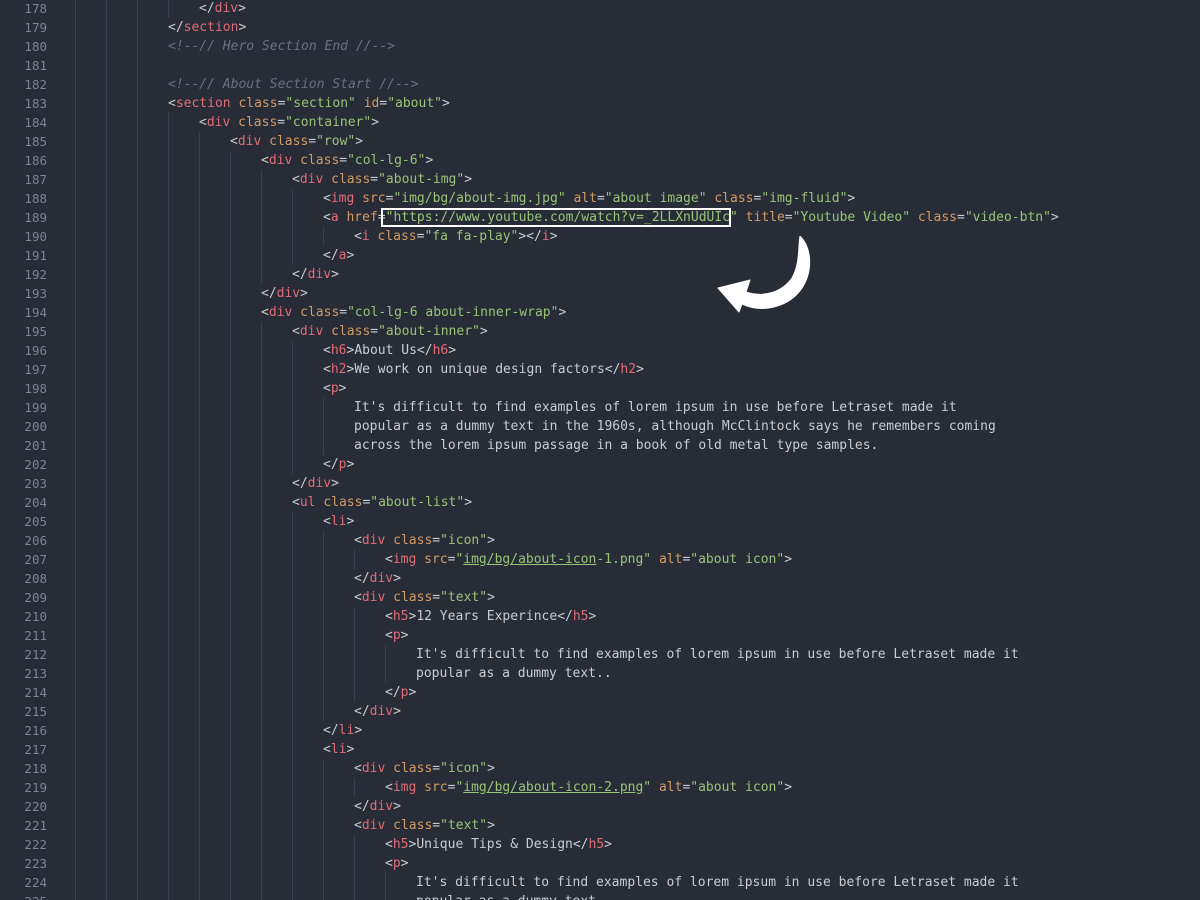 This screenshot has height=900, width=1200. I want to click on line-number: 220, so click(35, 806).